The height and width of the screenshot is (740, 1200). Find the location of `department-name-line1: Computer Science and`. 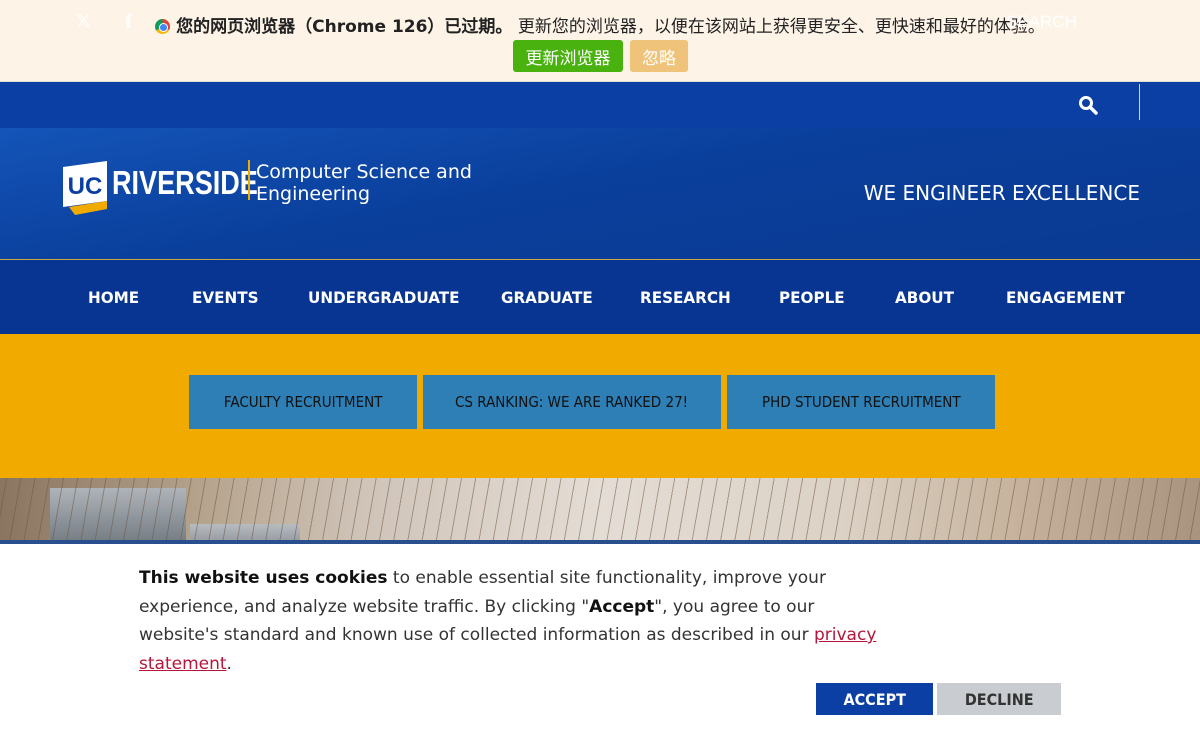

department-name-line1: Computer Science and is located at coordinates (364, 172).